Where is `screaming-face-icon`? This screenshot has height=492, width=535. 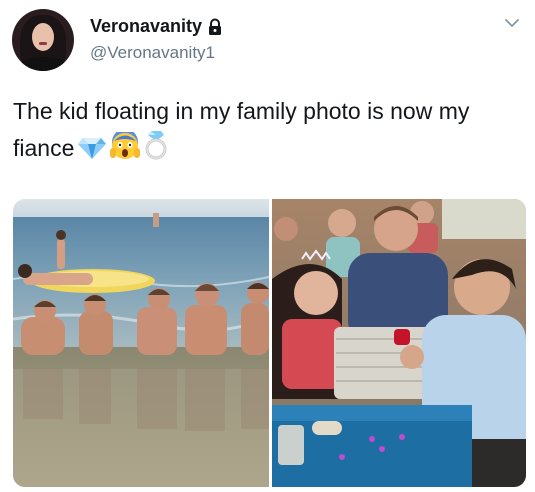
screaming-face-icon is located at coordinates (125, 145).